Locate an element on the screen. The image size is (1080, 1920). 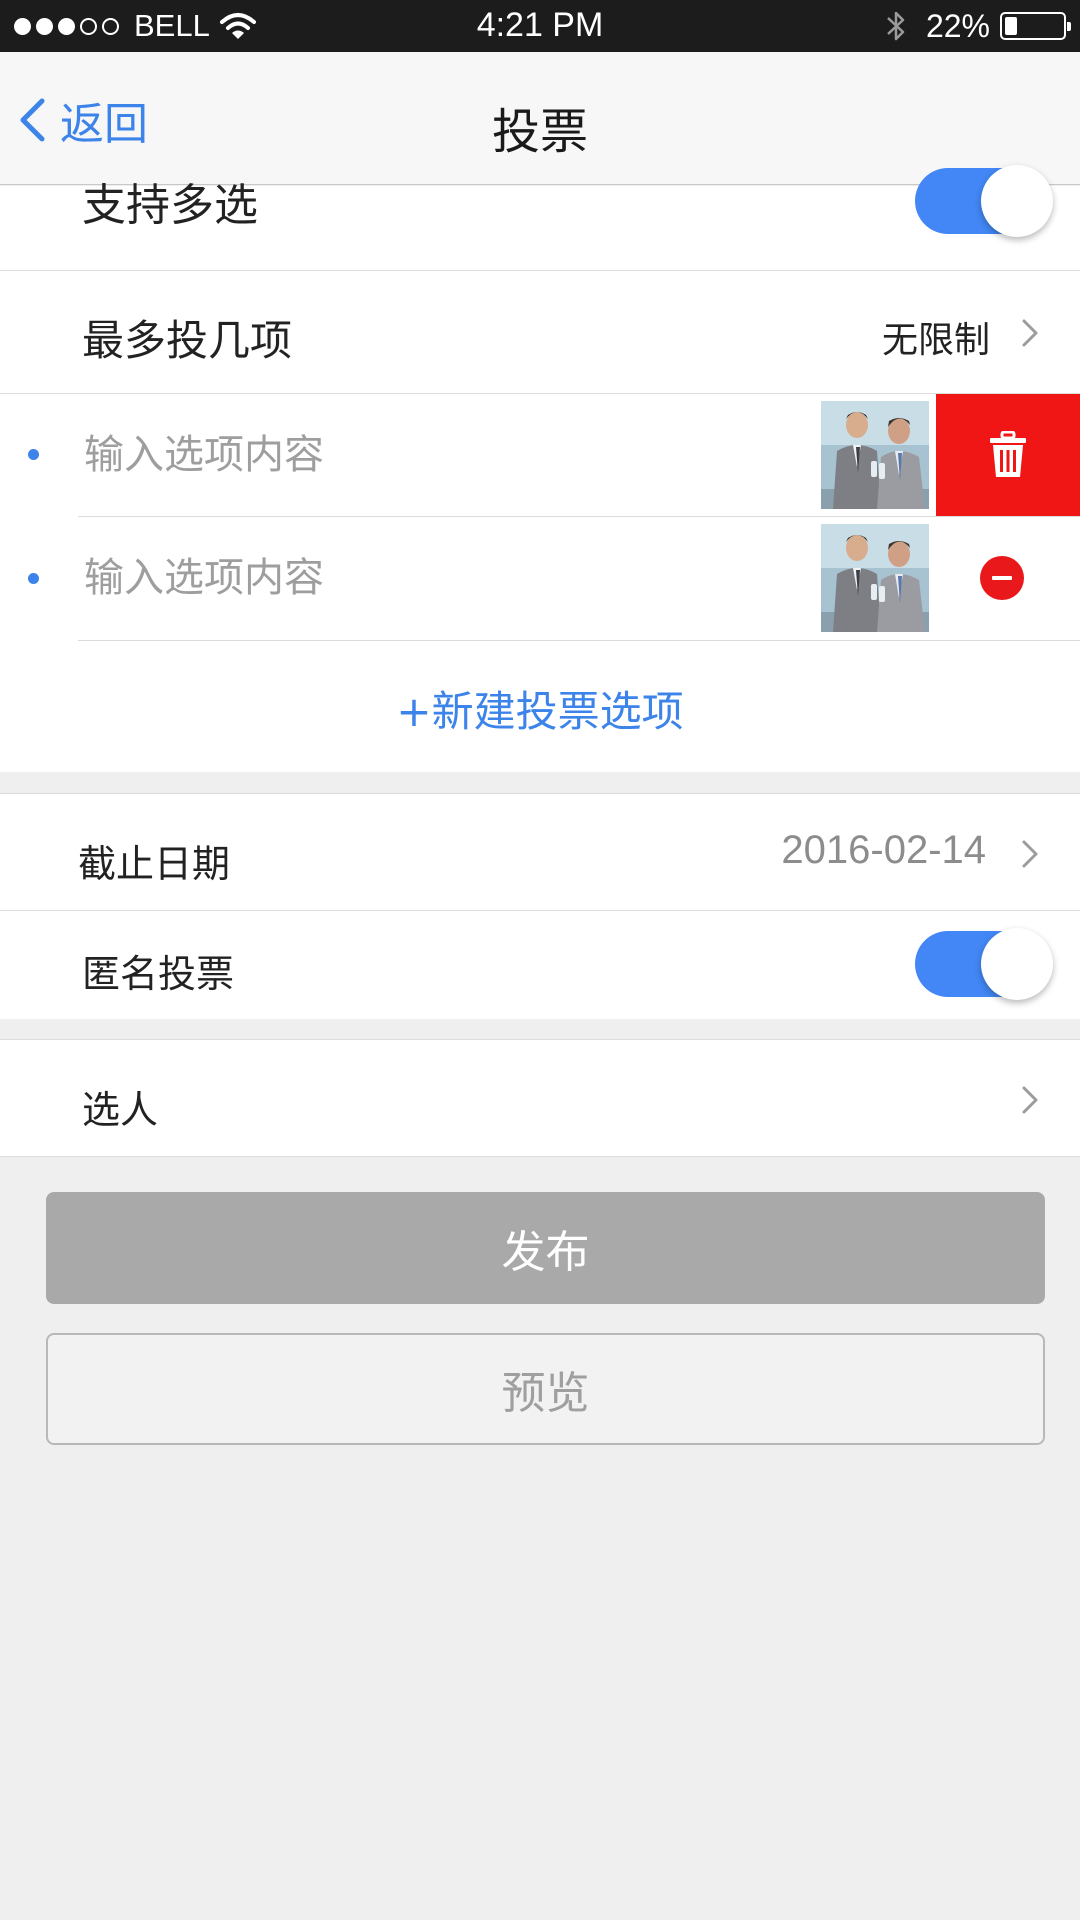
delete-option-button is located at coordinates (1008, 455).